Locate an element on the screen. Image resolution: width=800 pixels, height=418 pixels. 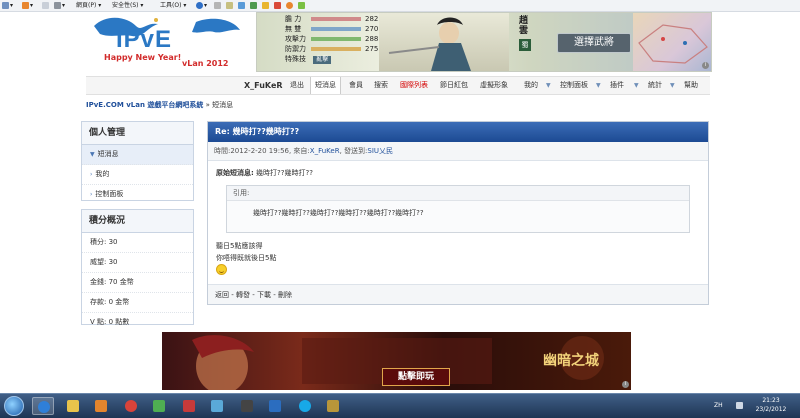
banner-map is located at coordinates (672, 42).